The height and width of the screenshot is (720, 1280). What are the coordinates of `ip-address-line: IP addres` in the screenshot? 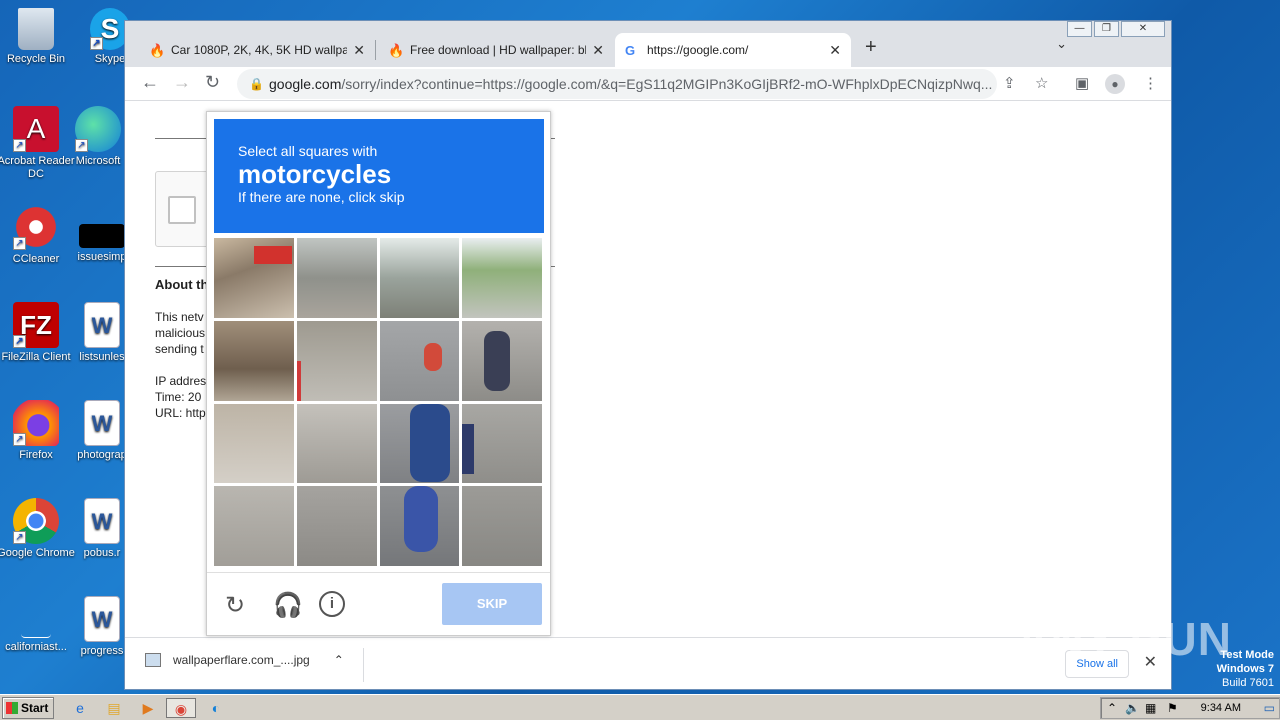 It's located at (181, 381).